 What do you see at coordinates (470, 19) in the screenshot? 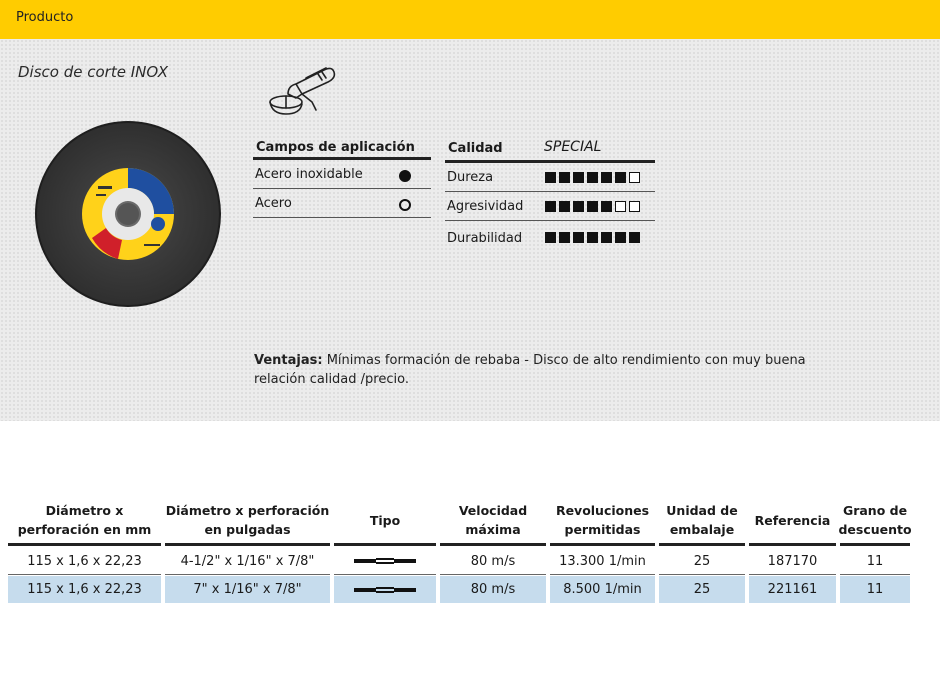
I see `header-bar: Producto` at bounding box center [470, 19].